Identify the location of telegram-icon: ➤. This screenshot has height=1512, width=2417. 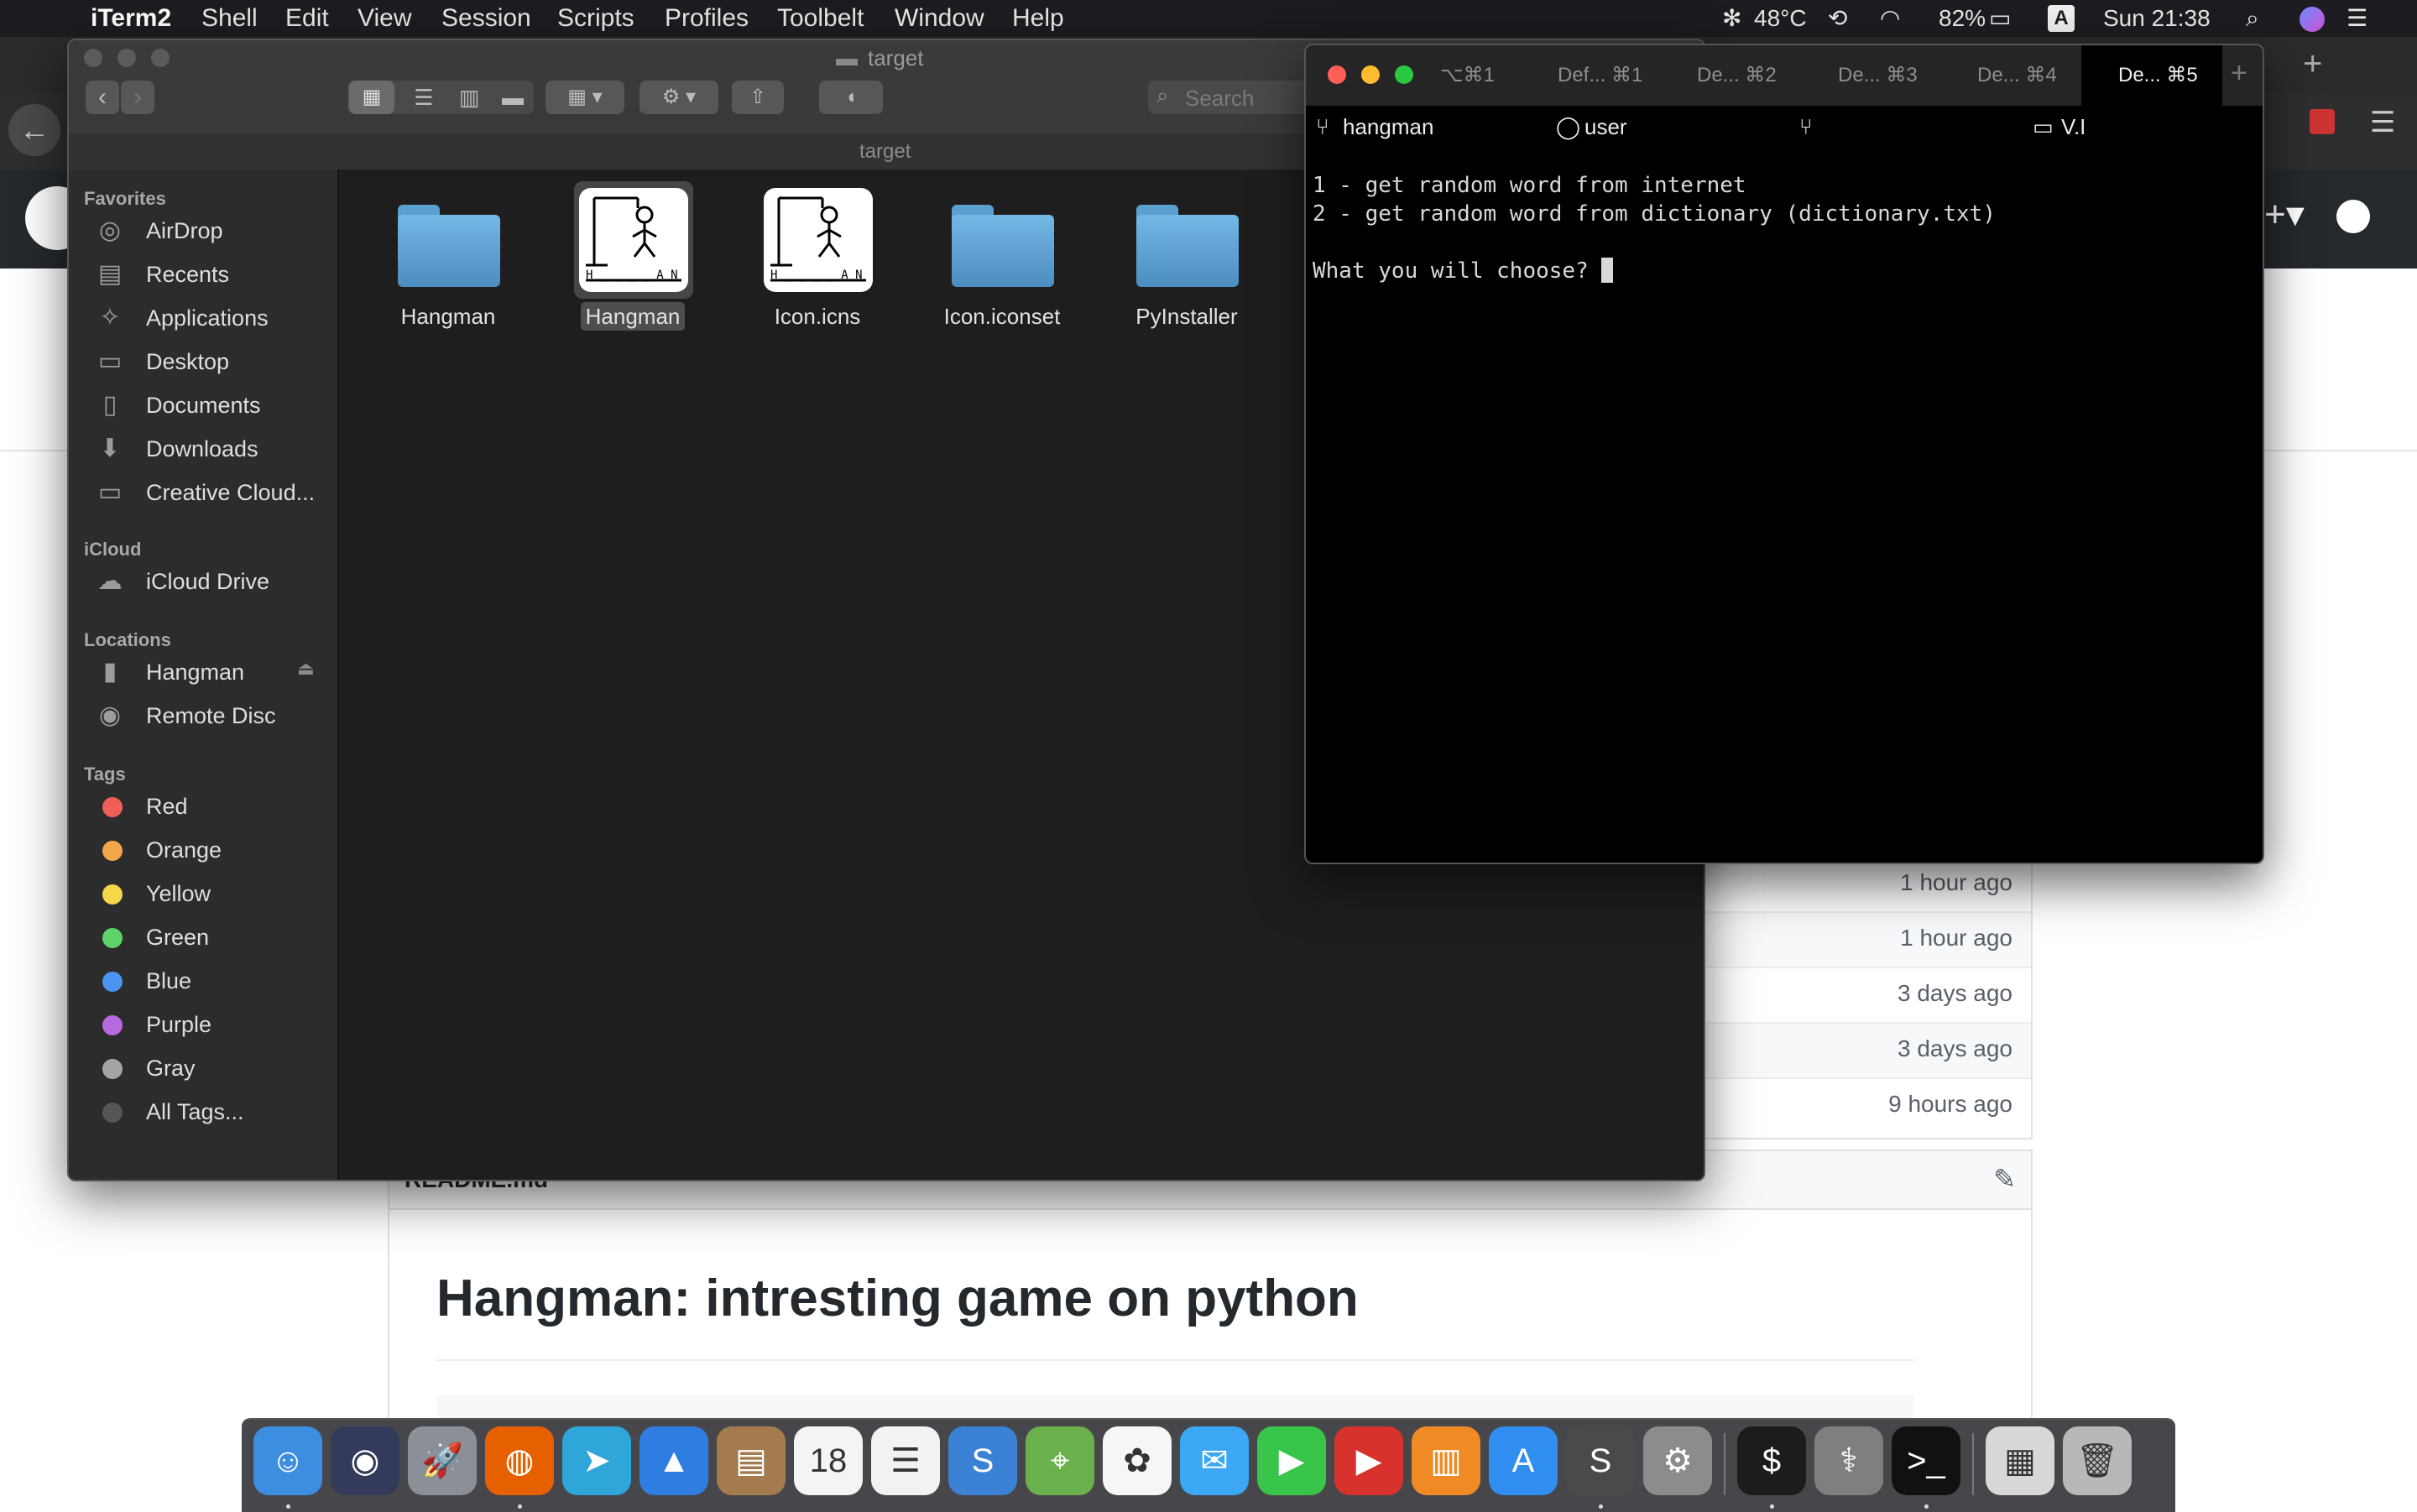
(596, 1460).